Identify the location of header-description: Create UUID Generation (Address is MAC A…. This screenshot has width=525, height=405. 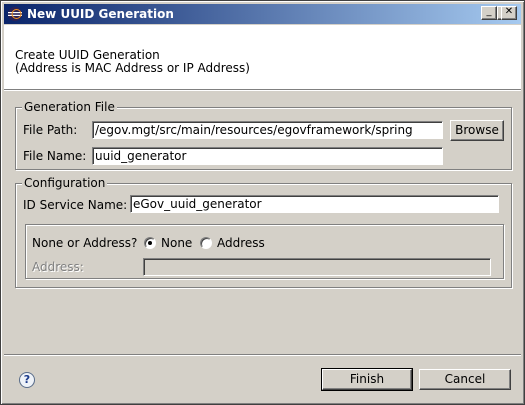
(132, 62).